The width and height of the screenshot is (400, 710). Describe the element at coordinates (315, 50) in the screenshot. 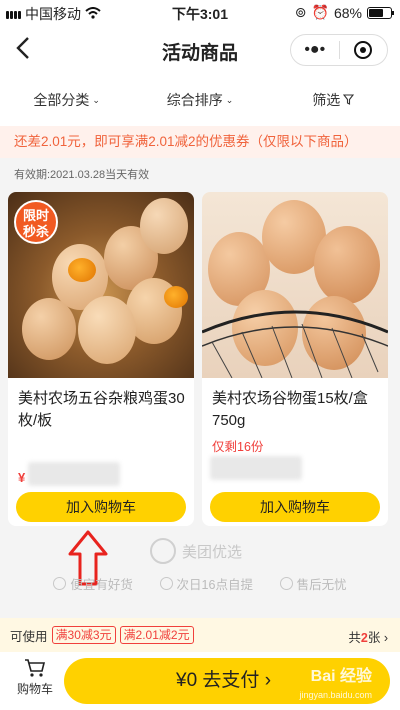

I see `more-icon: •●•` at that location.